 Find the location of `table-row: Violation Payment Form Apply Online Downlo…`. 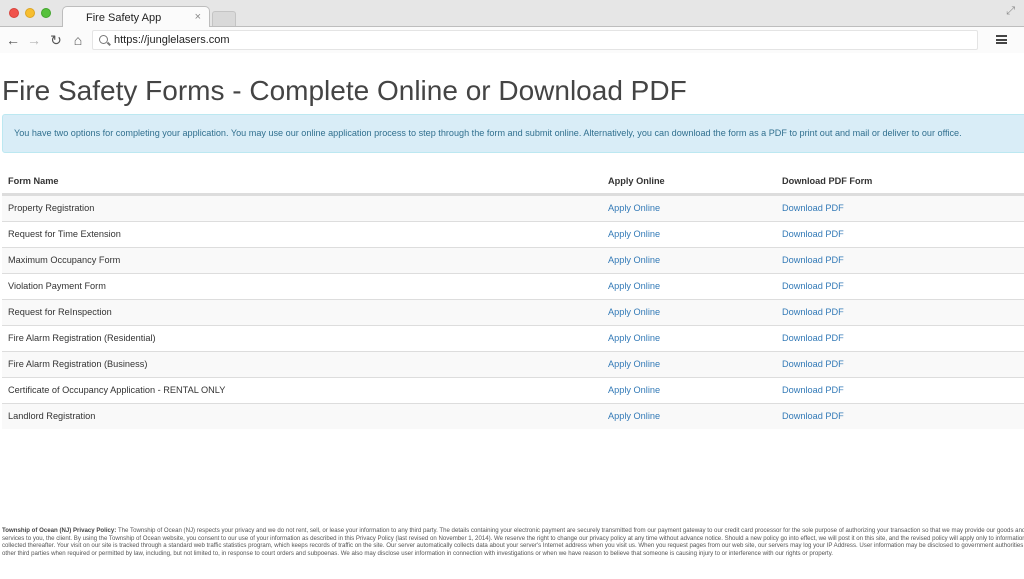

table-row: Violation Payment Form Apply Online Downlo… is located at coordinates (513, 286).